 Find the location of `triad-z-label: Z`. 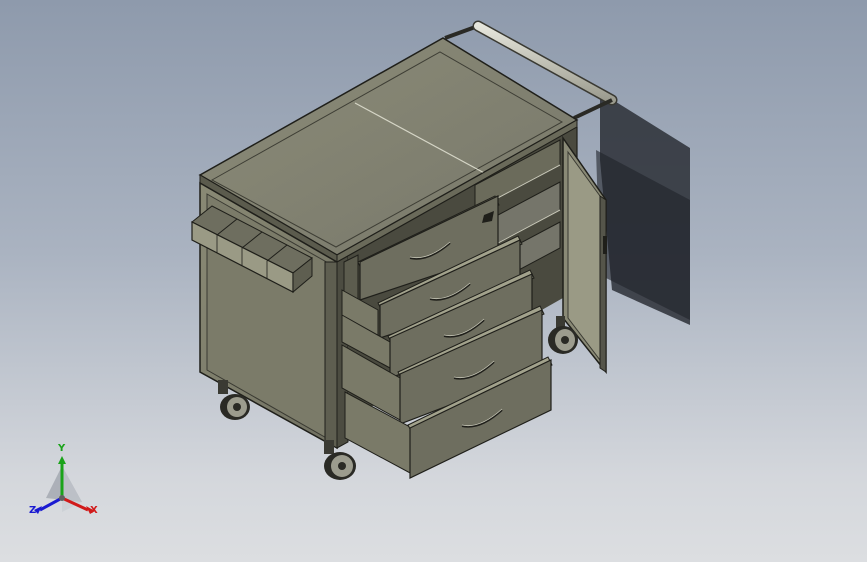

triad-z-label: Z is located at coordinates (33, 510).